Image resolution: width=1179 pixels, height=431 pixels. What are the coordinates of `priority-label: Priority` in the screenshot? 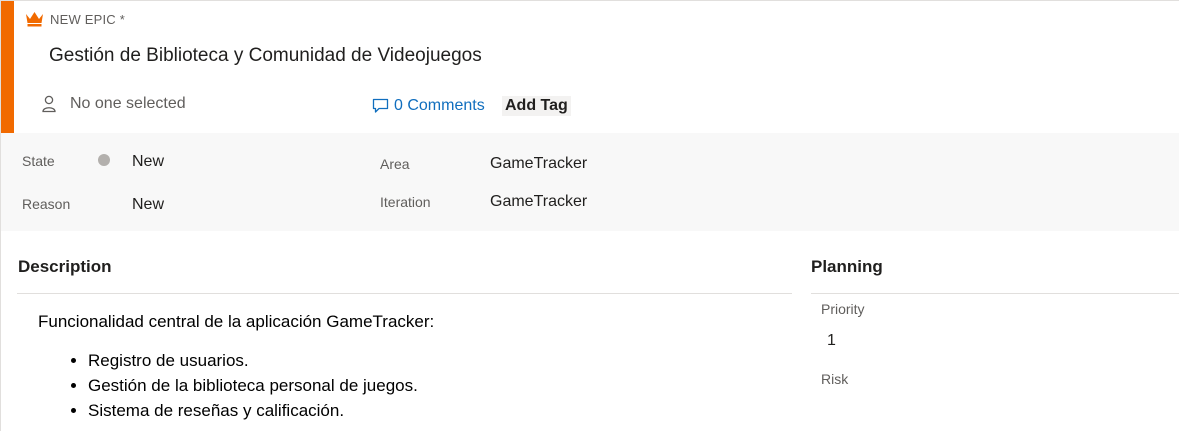 It's located at (843, 309).